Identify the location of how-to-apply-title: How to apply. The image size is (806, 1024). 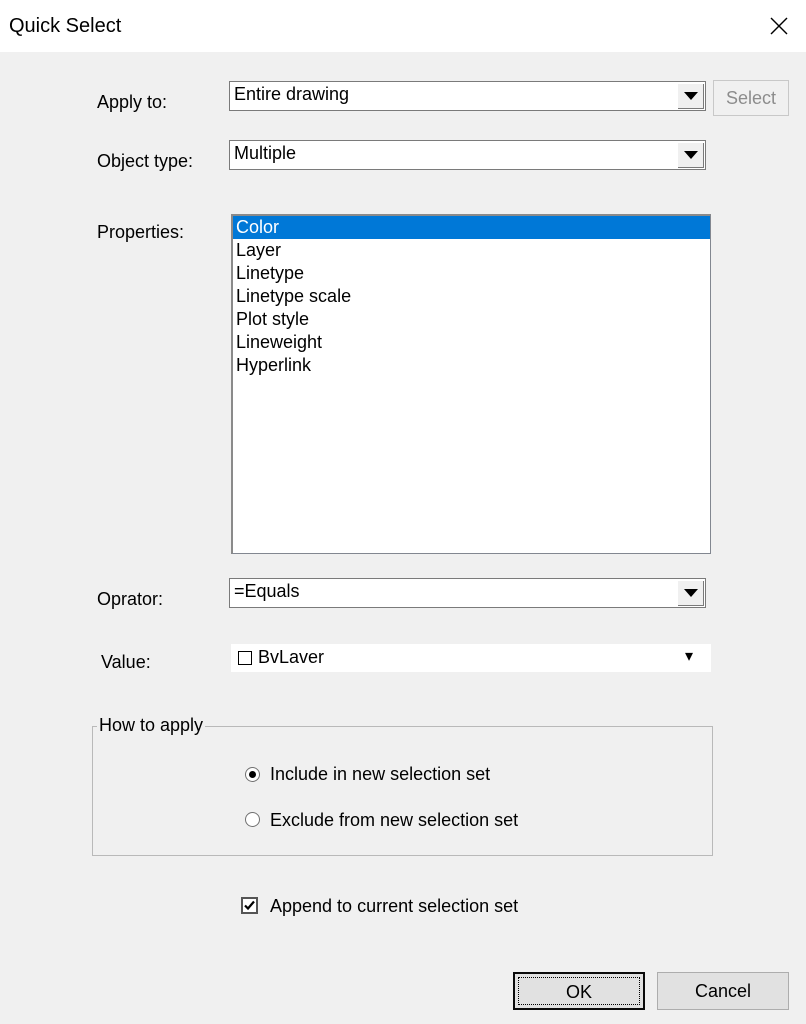
(151, 725).